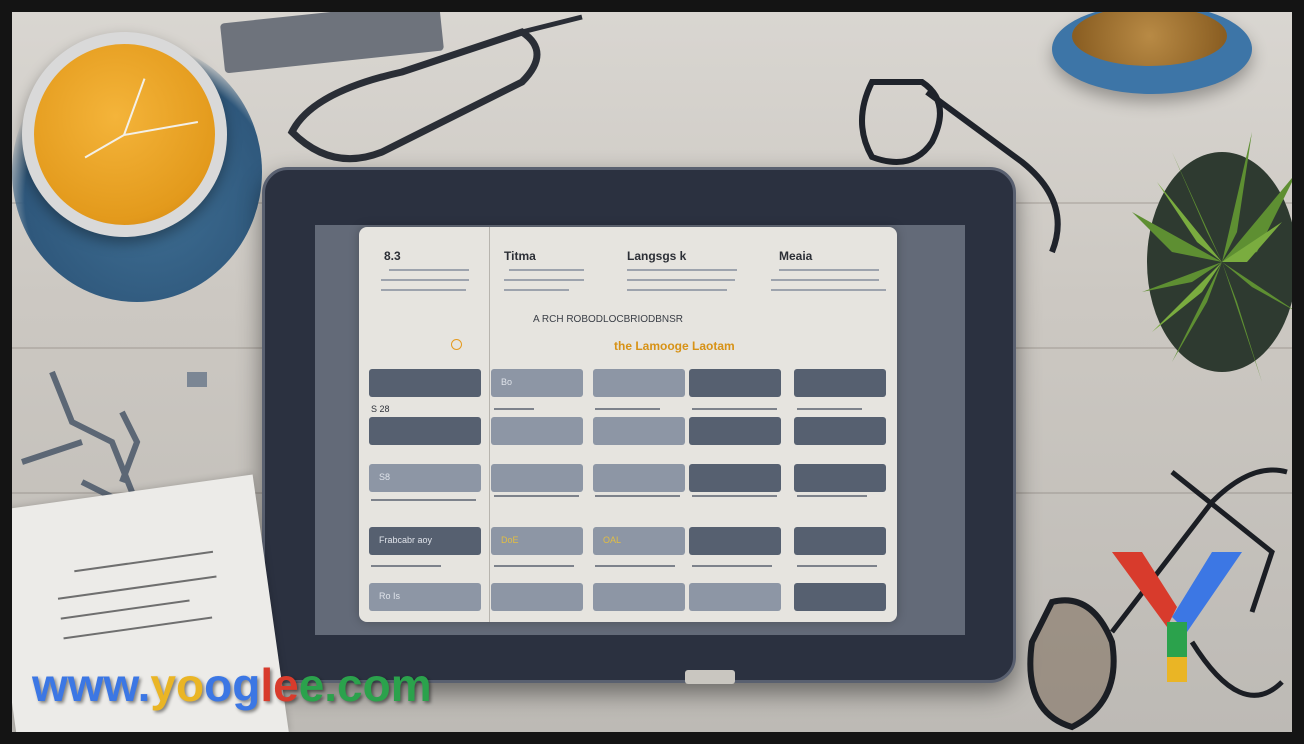  What do you see at coordinates (710, 677) in the screenshot?
I see `tablet-stand` at bounding box center [710, 677].